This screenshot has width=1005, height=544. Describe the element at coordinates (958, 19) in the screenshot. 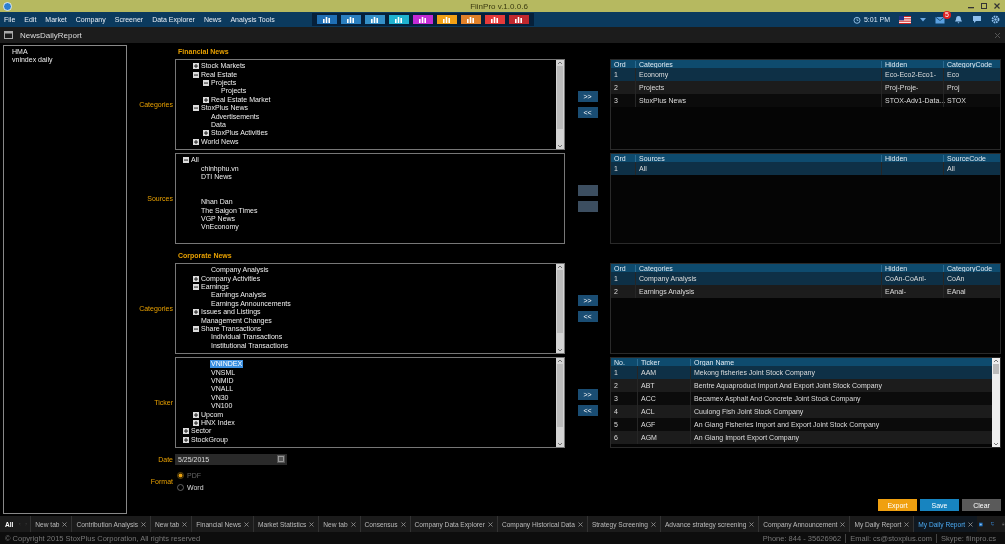

I see `bell-icon` at that location.